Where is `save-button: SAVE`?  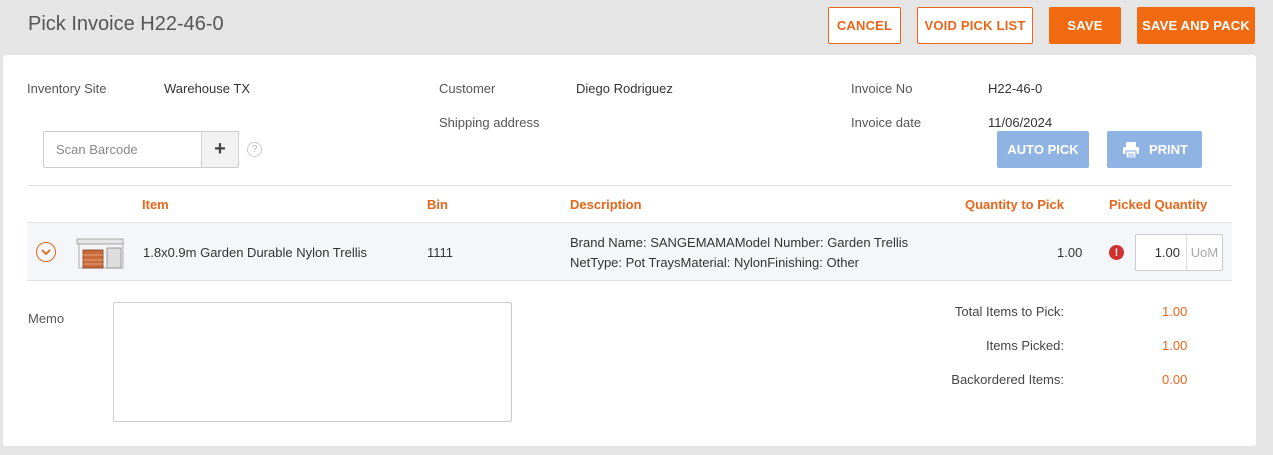
save-button: SAVE is located at coordinates (1085, 25).